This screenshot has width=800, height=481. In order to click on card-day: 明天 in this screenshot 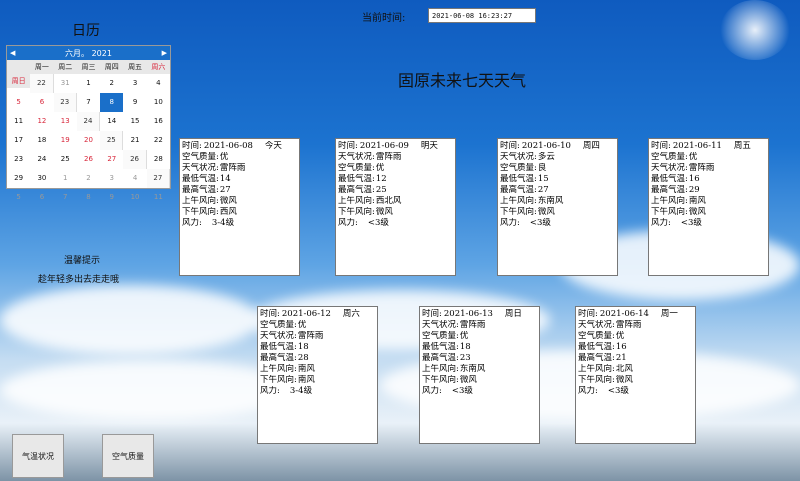, I will do `click(429, 146)`.